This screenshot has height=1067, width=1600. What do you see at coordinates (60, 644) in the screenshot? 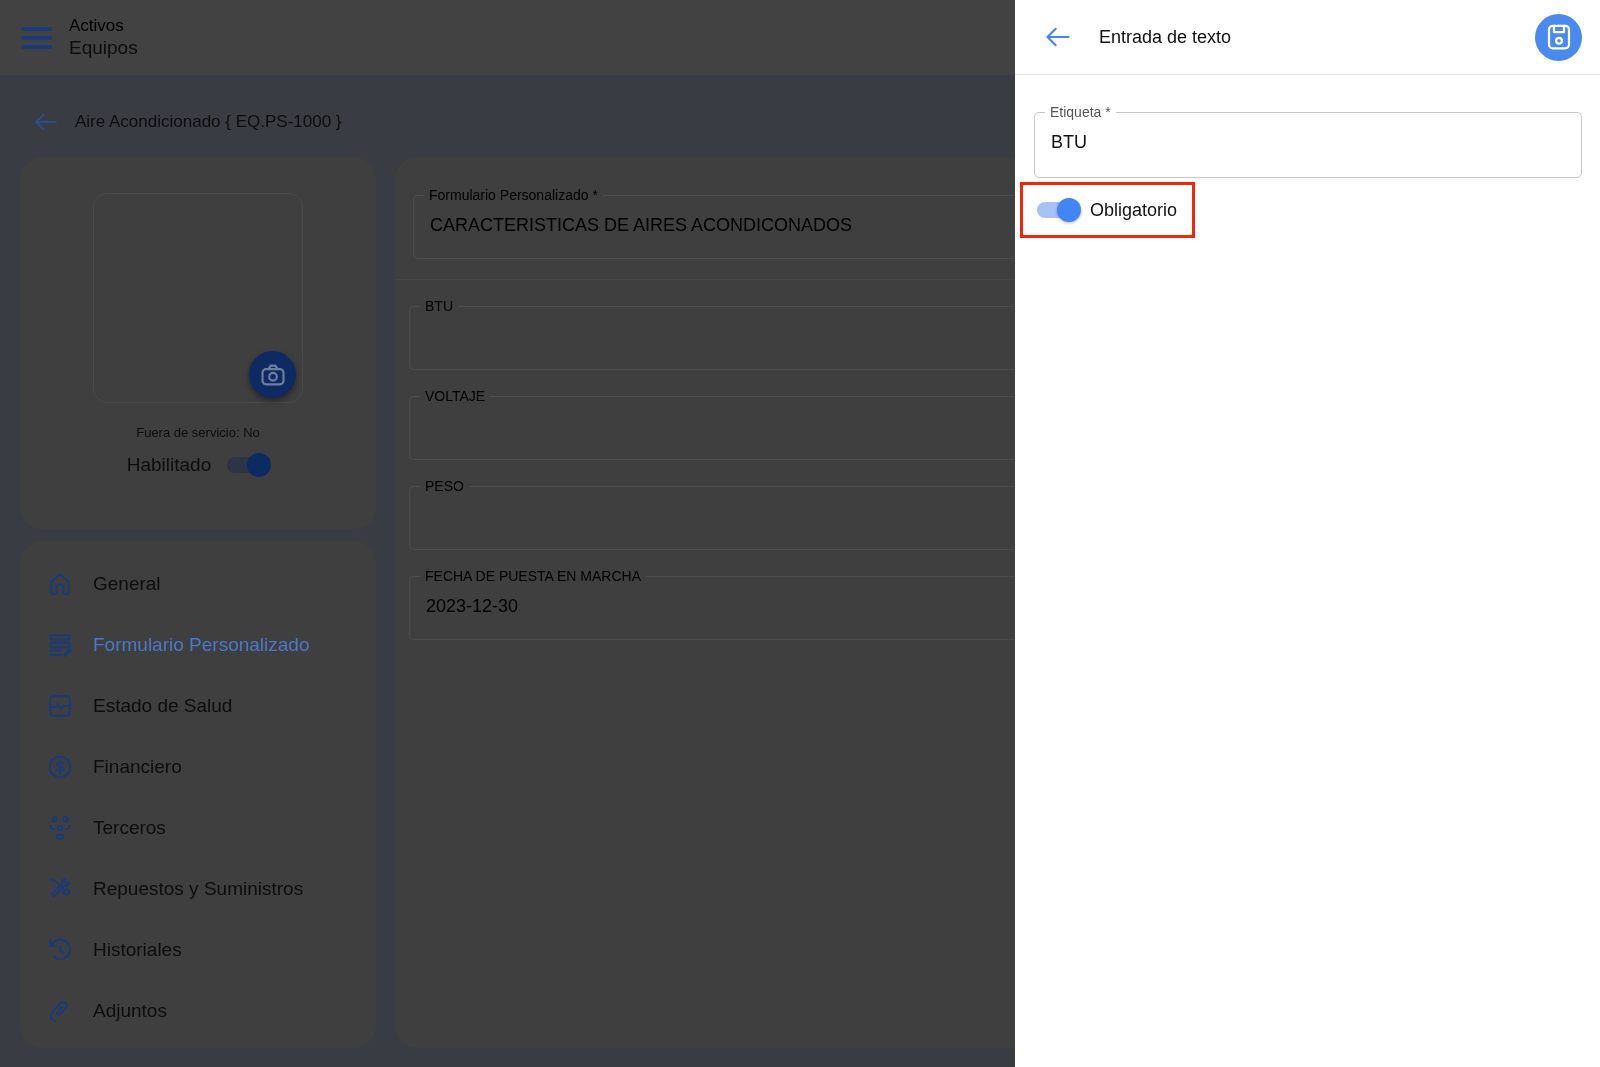
I see `form-edit-icon` at bounding box center [60, 644].